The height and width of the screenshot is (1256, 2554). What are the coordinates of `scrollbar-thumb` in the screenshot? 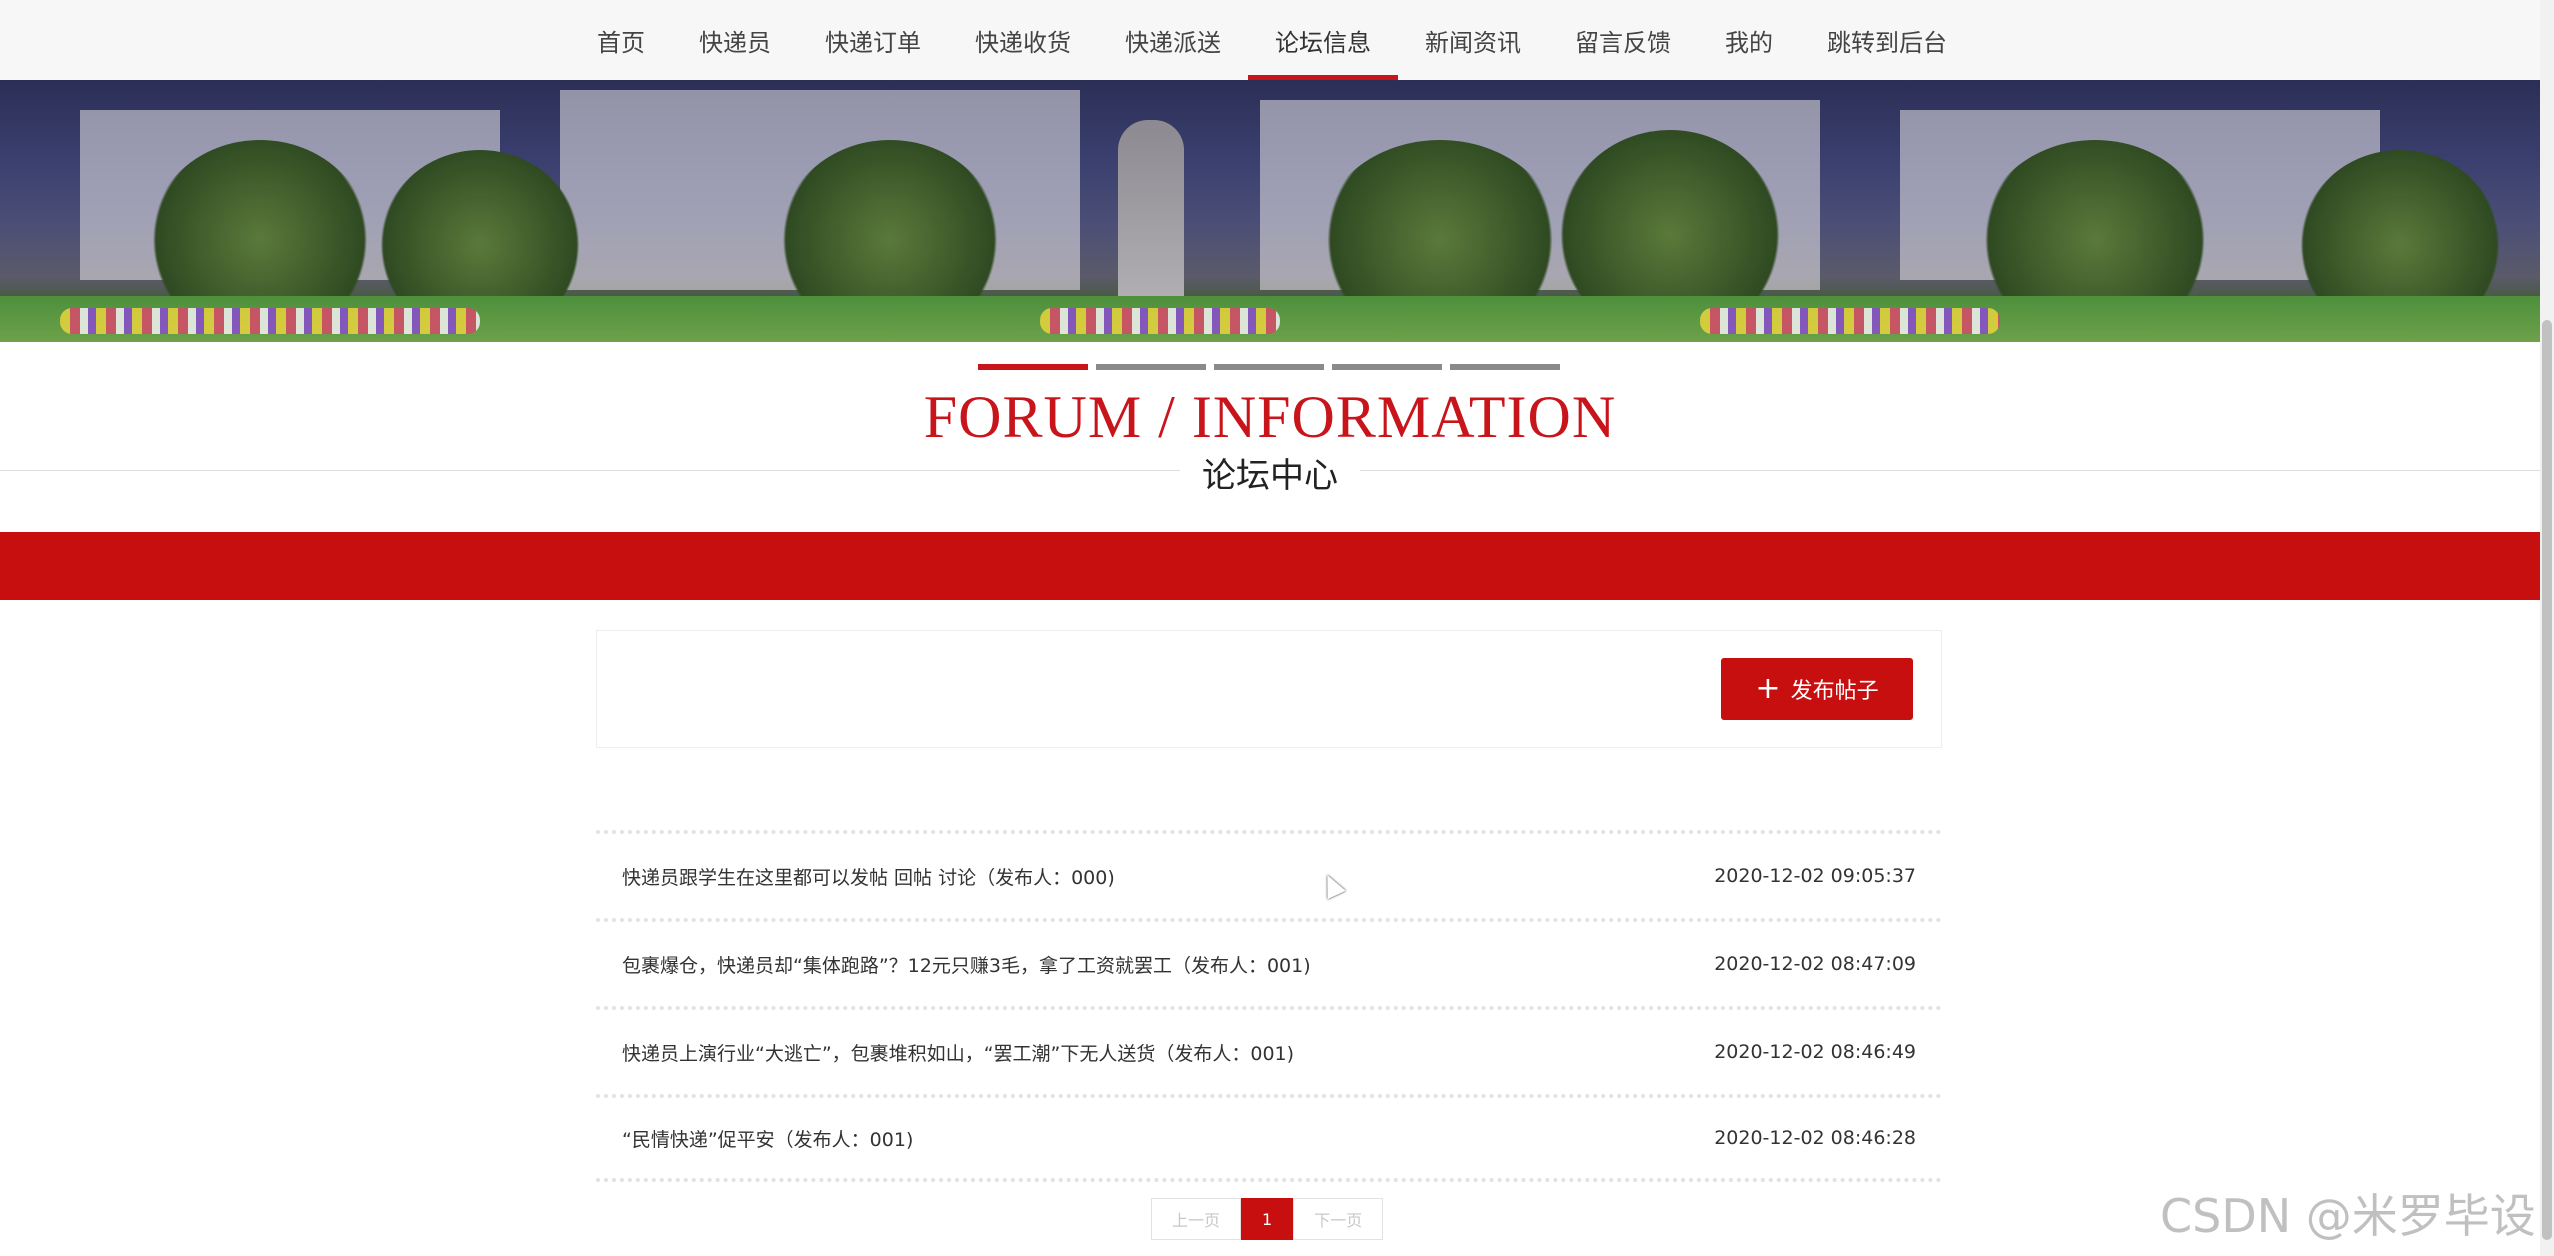 It's located at (2547, 780).